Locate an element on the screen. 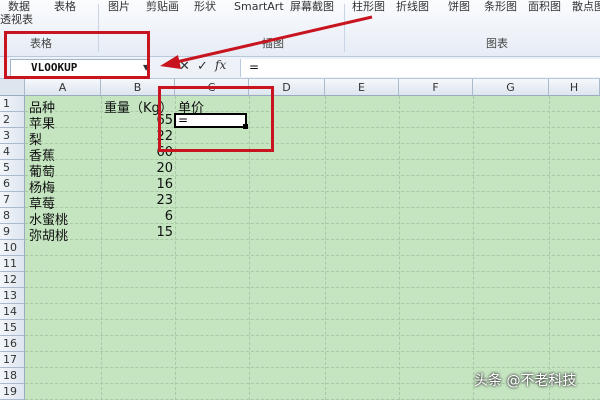  annotation-arrow-icon is located at coordinates (266, 42).